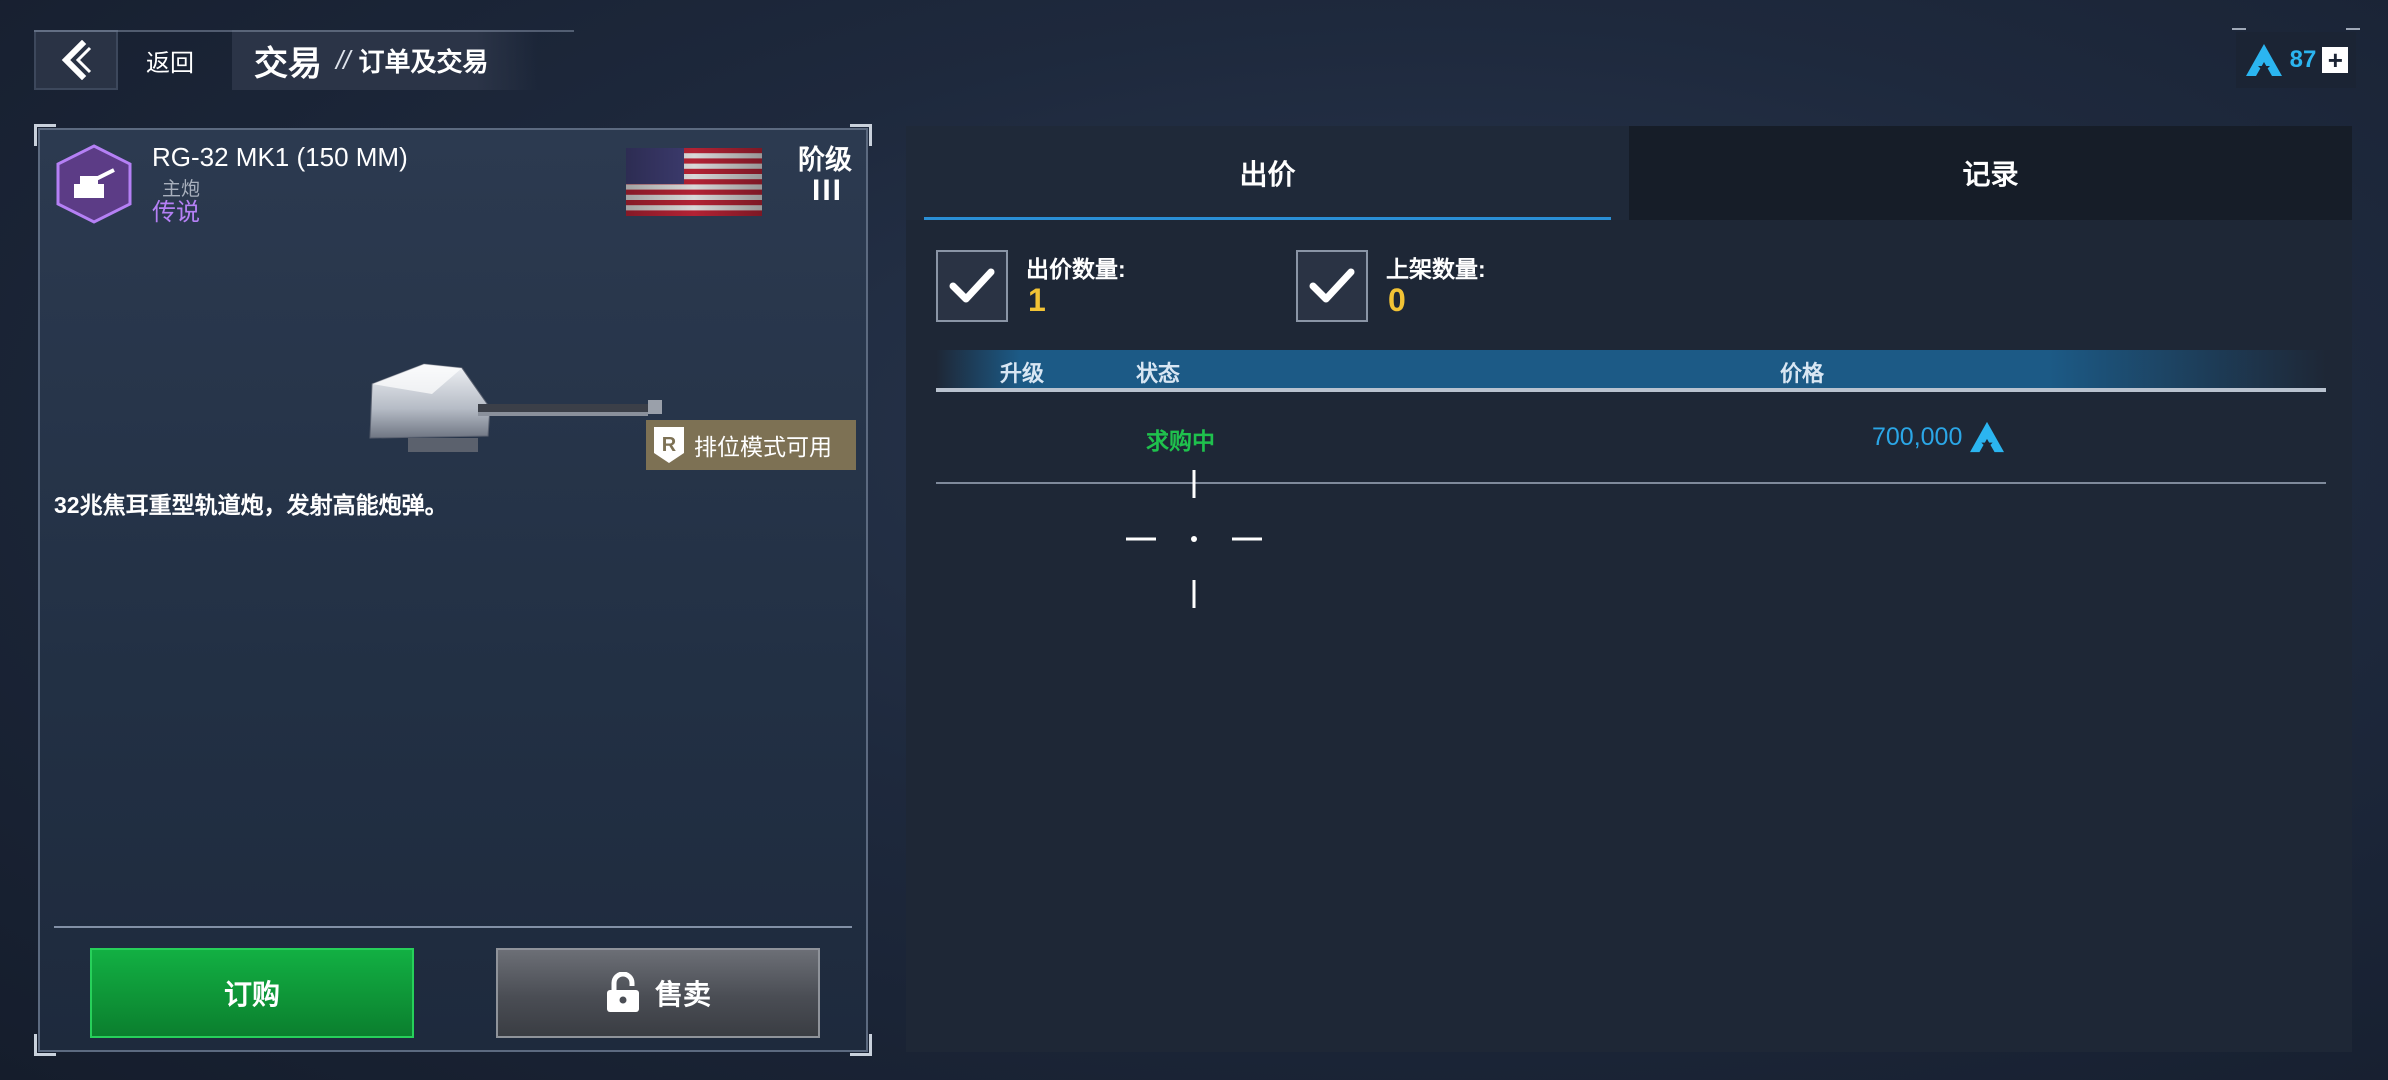 The image size is (2388, 1080). Describe the element at coordinates (825, 160) in the screenshot. I see `tier-label: 阶级` at that location.